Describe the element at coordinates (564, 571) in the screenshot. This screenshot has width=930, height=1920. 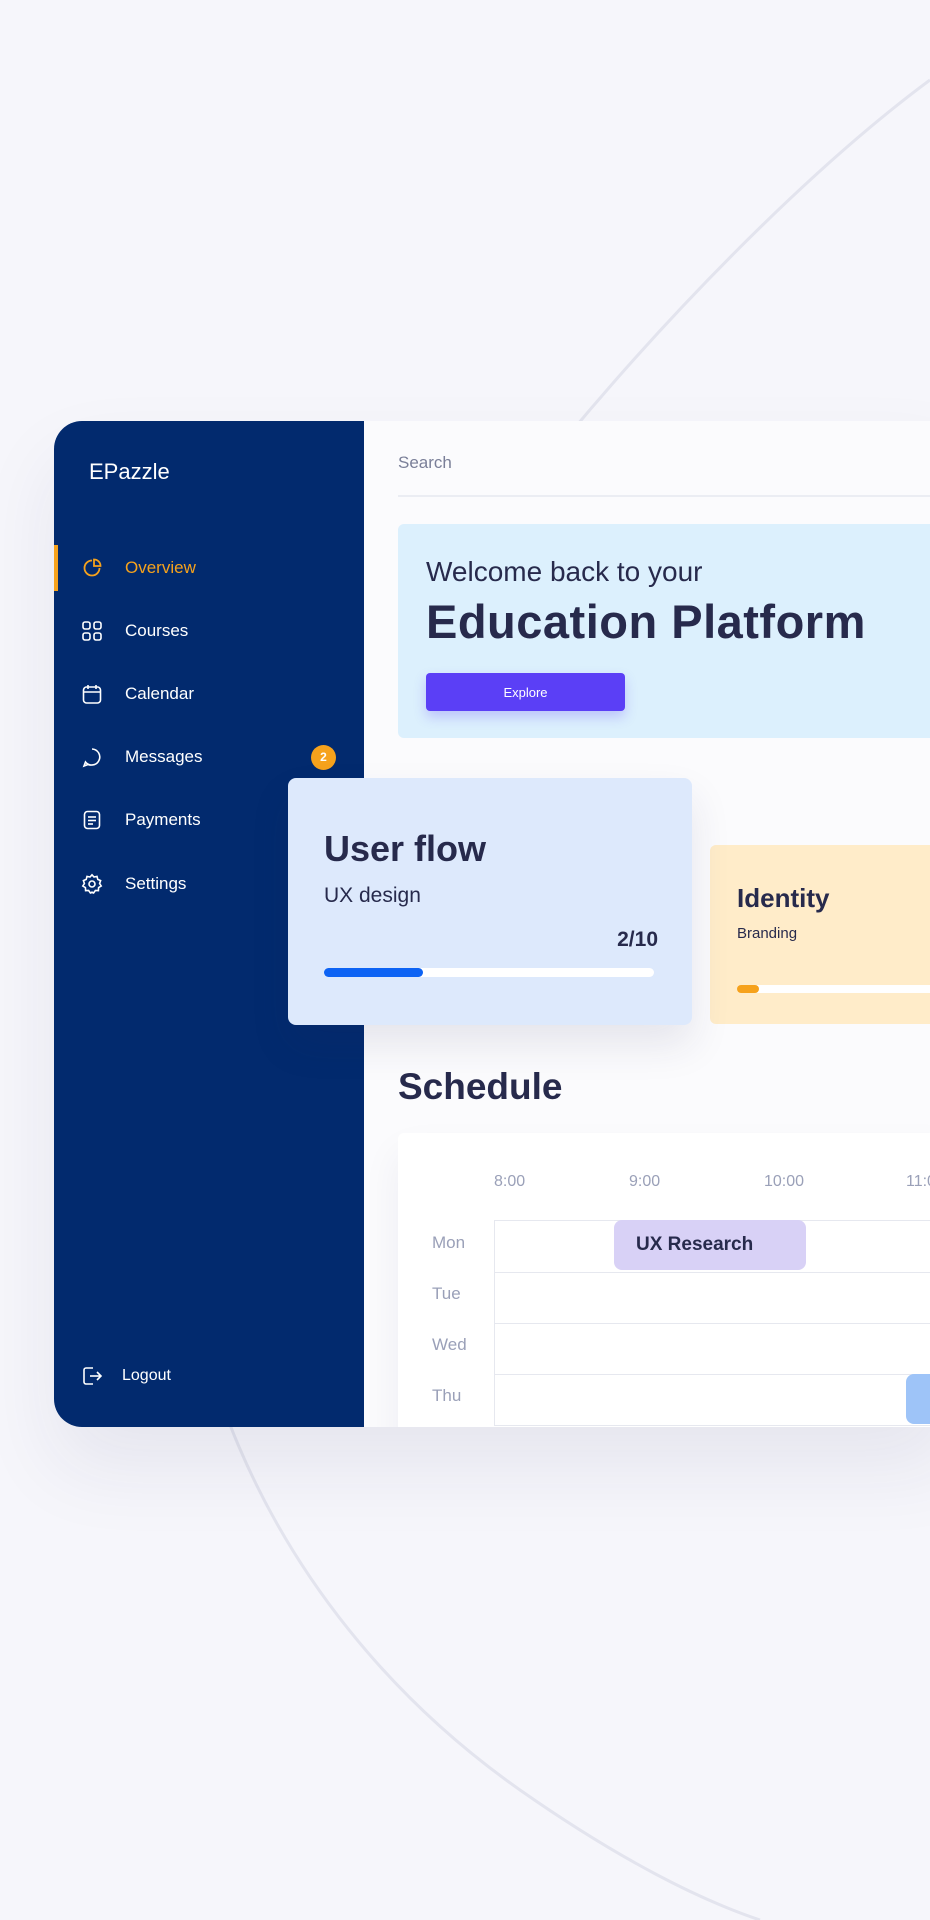
I see `welcome-subtitle: Welcome back to your` at that location.